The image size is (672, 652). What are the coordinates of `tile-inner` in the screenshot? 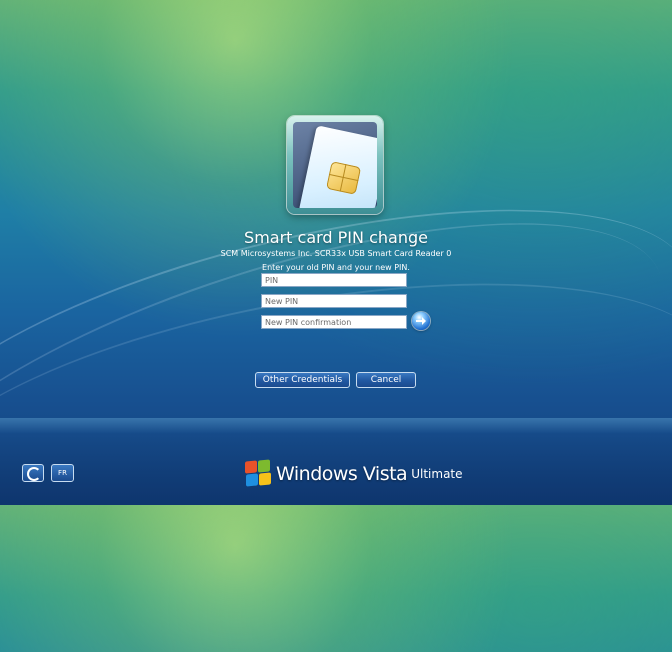 It's located at (335, 165).